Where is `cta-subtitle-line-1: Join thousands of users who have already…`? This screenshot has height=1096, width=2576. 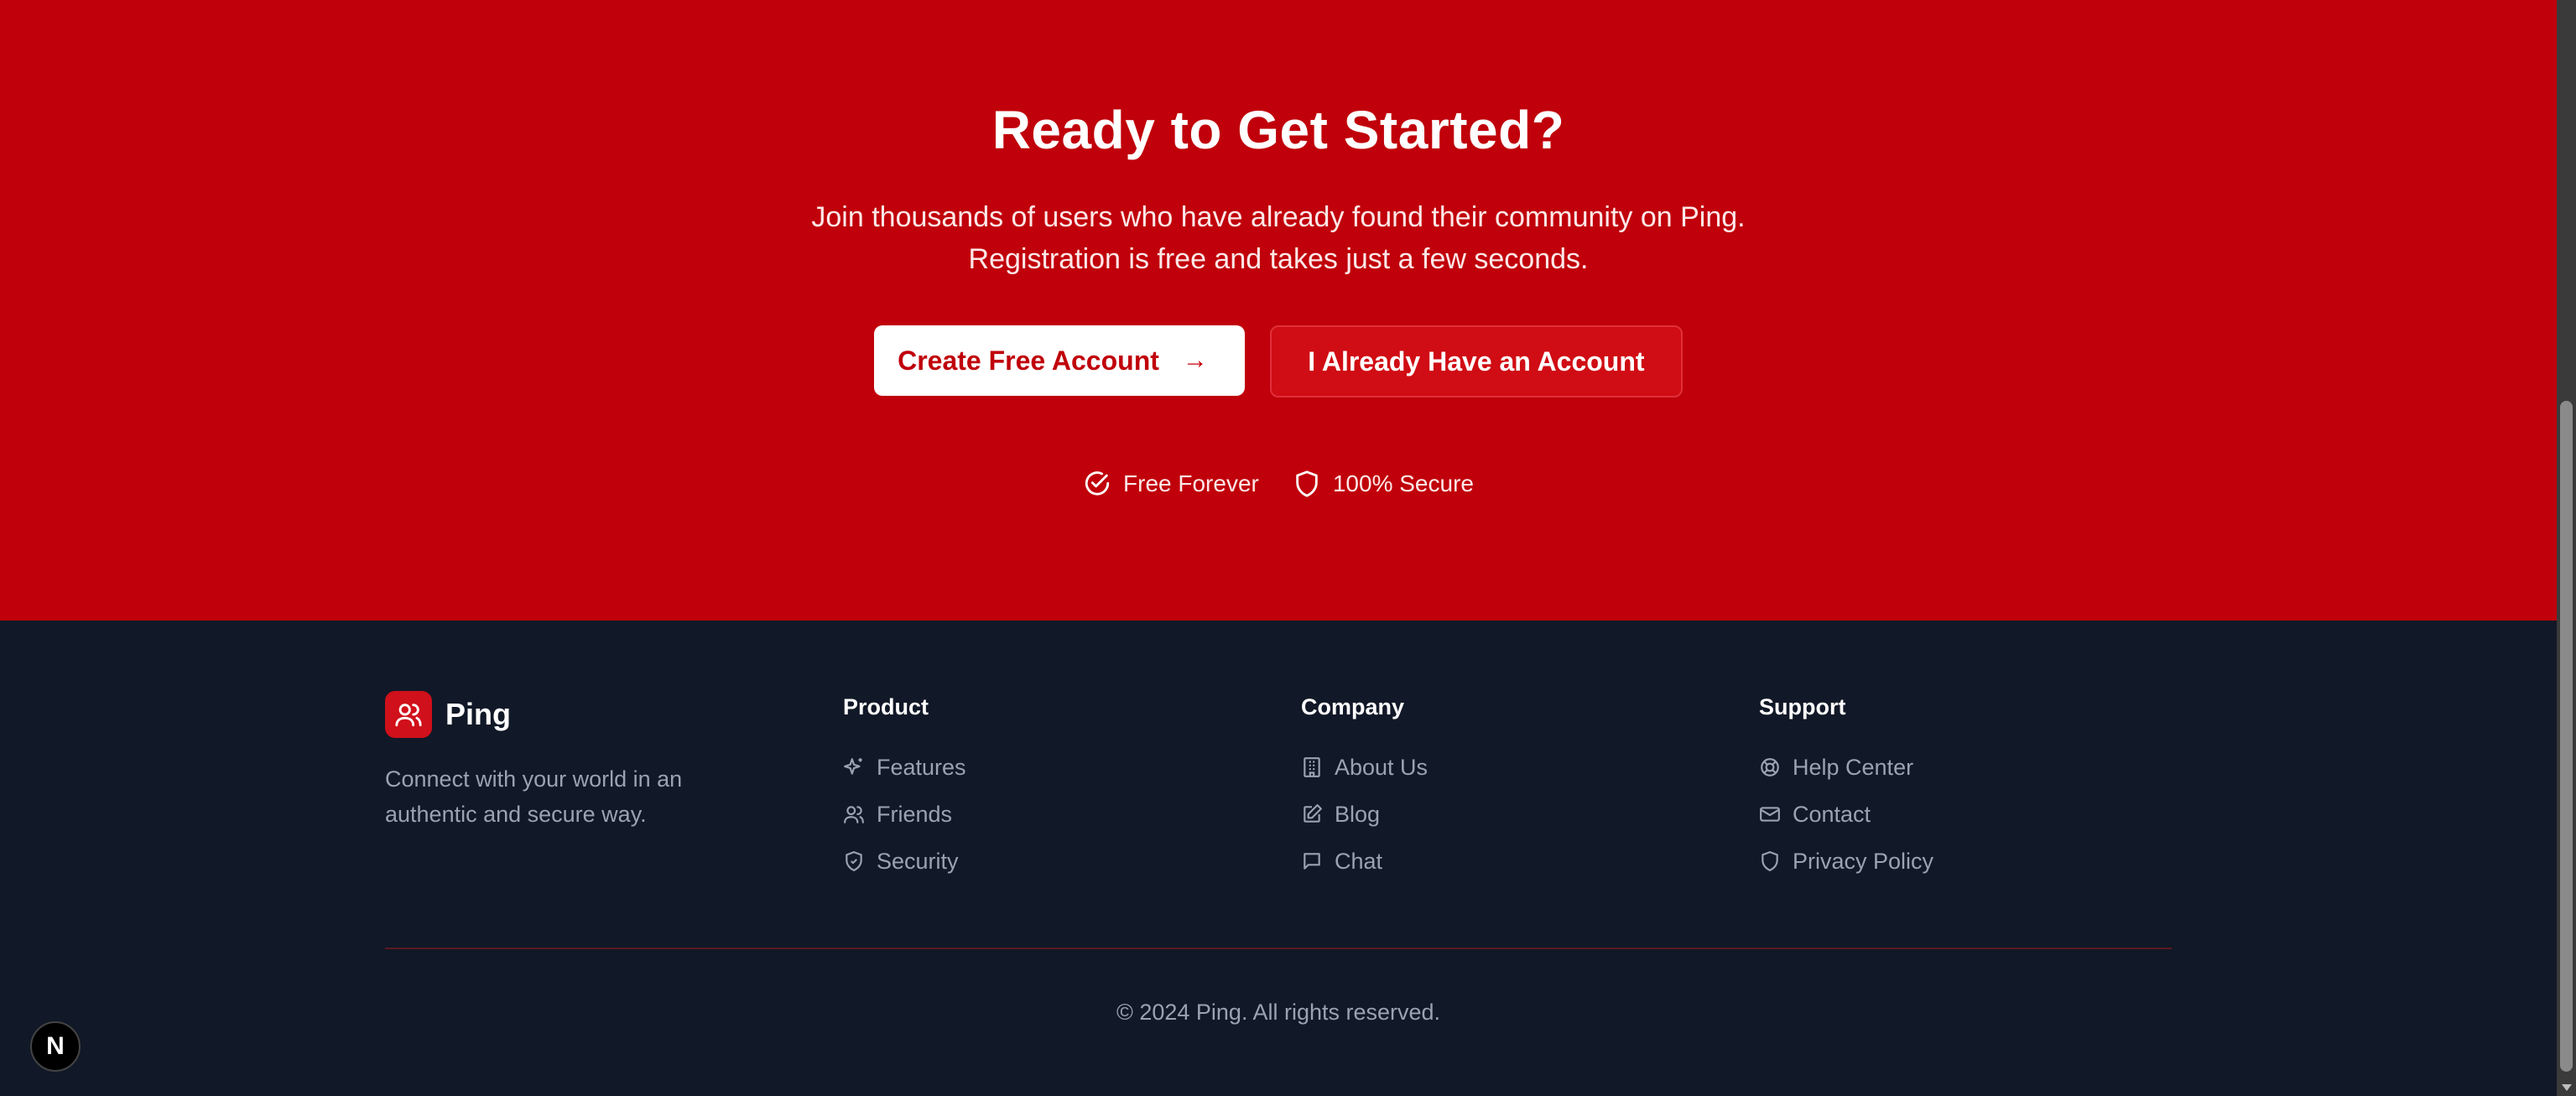 cta-subtitle-line-1: Join thousands of users who have already… is located at coordinates (1278, 217).